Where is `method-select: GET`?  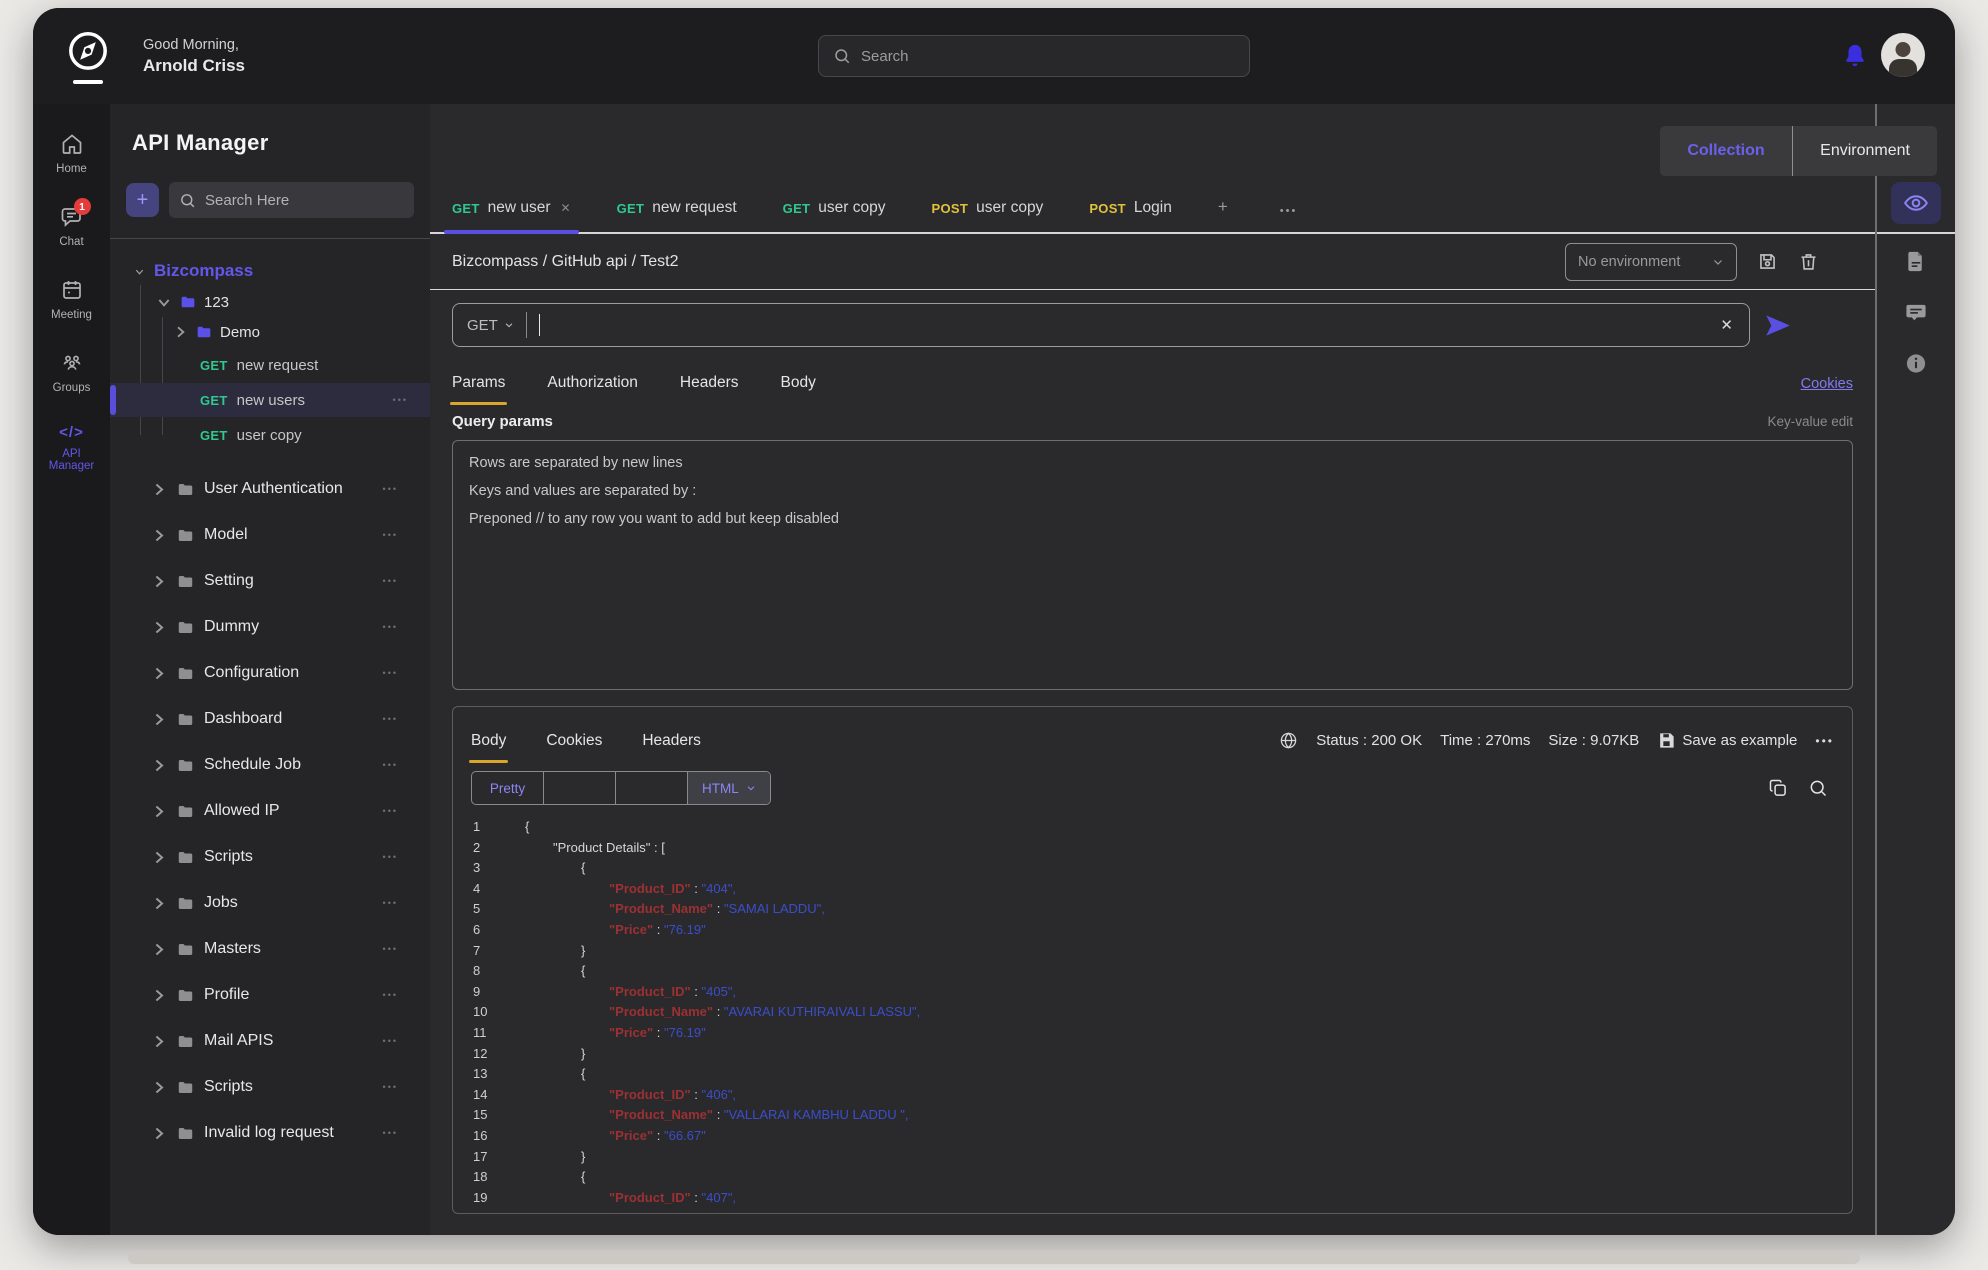
method-select: GET is located at coordinates (490, 325).